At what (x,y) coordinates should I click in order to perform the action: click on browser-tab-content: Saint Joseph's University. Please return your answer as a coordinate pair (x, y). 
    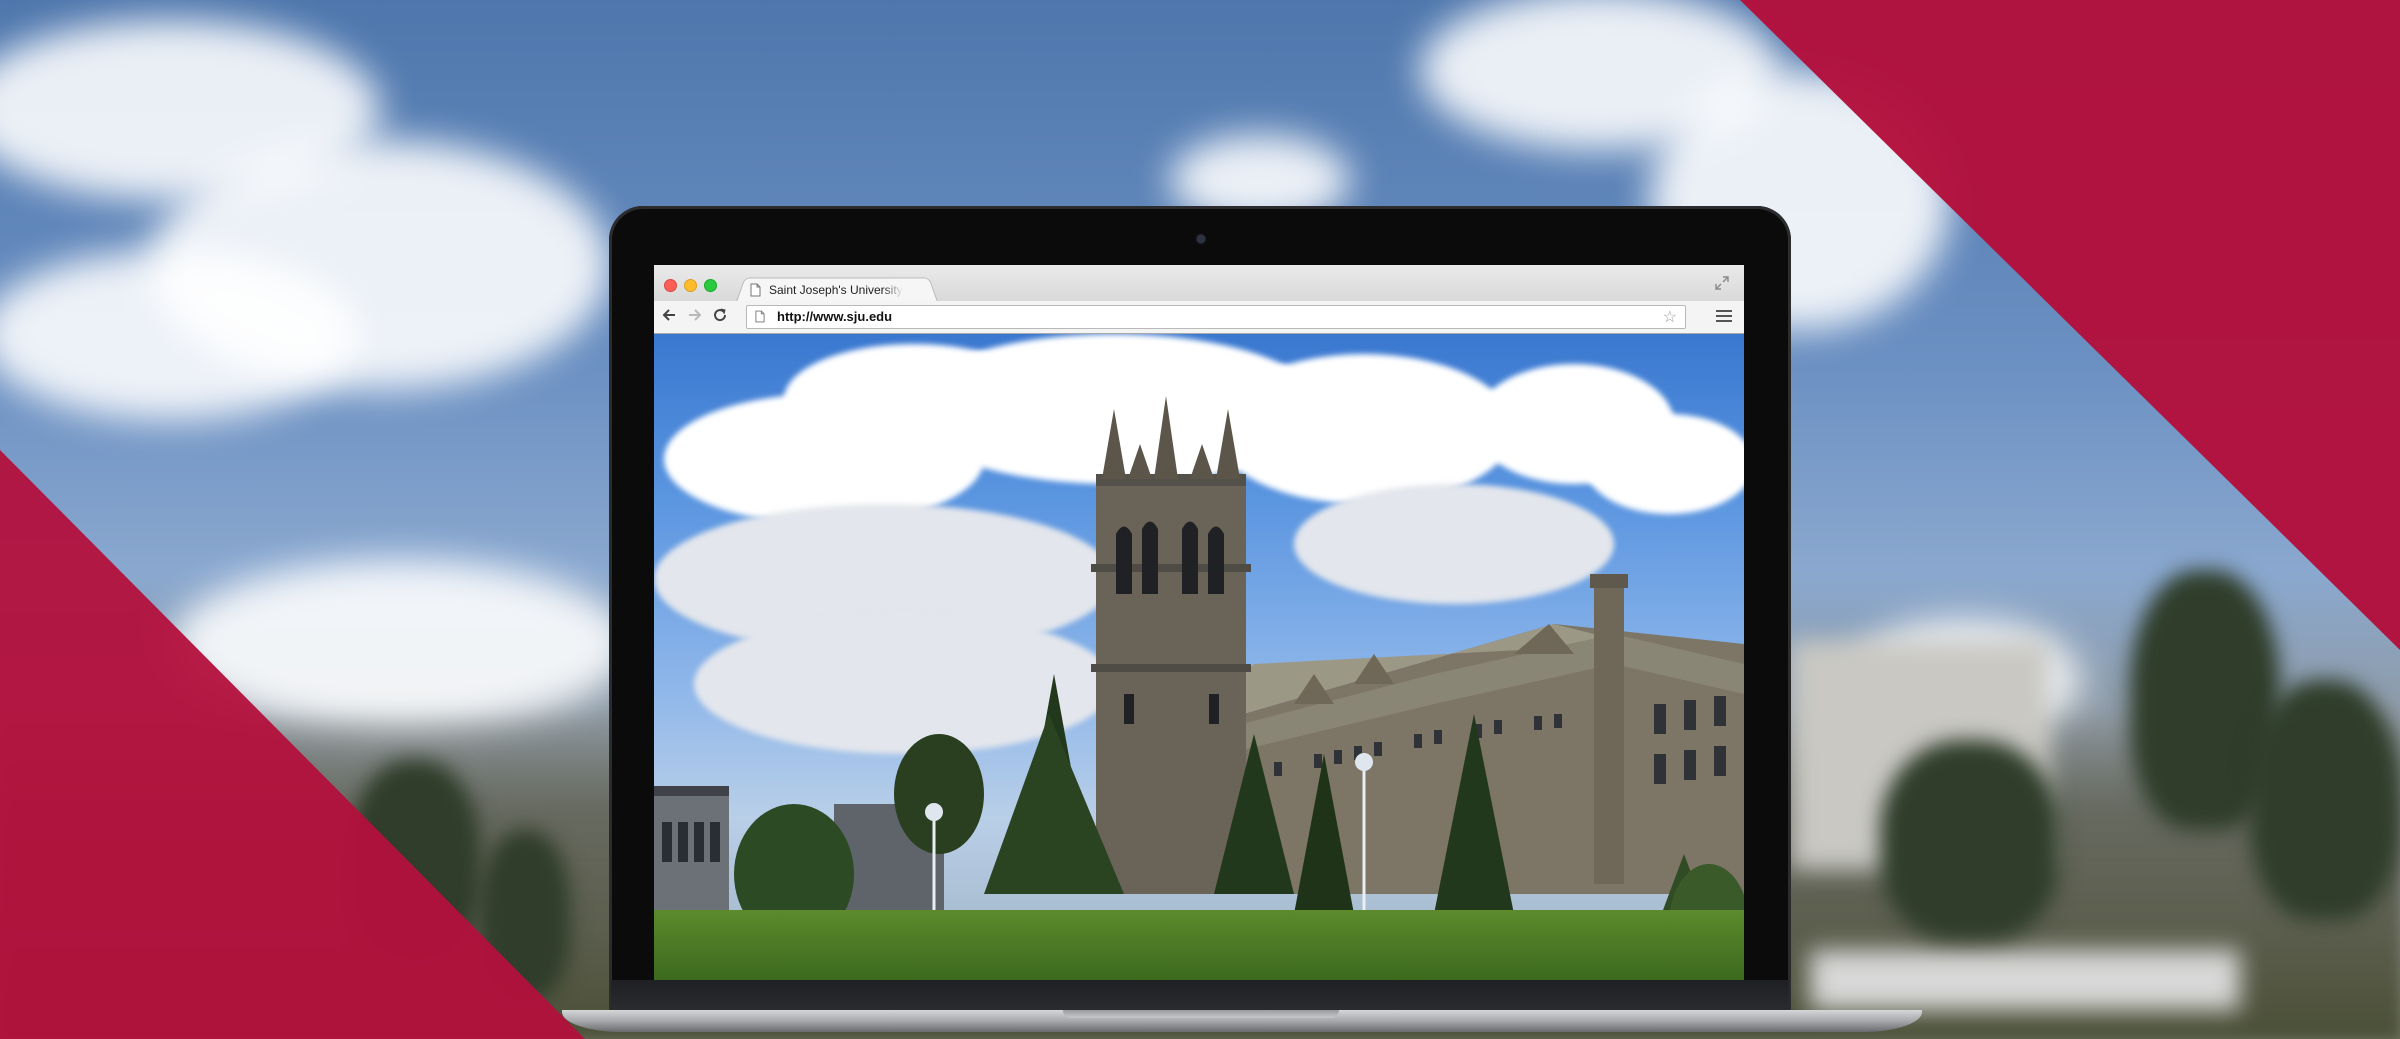
    Looking at the image, I should click on (826, 290).